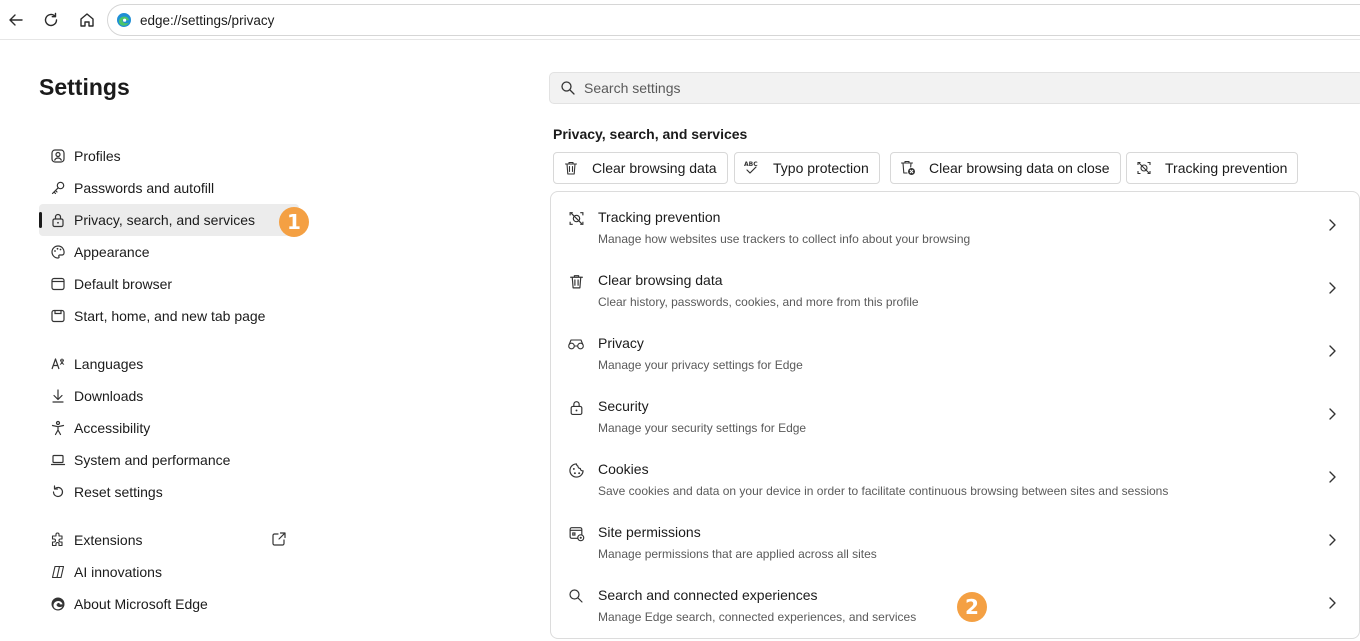 The image size is (1360, 641). I want to click on chip-tracking-prevention: Tracking prevention, so click(1212, 168).